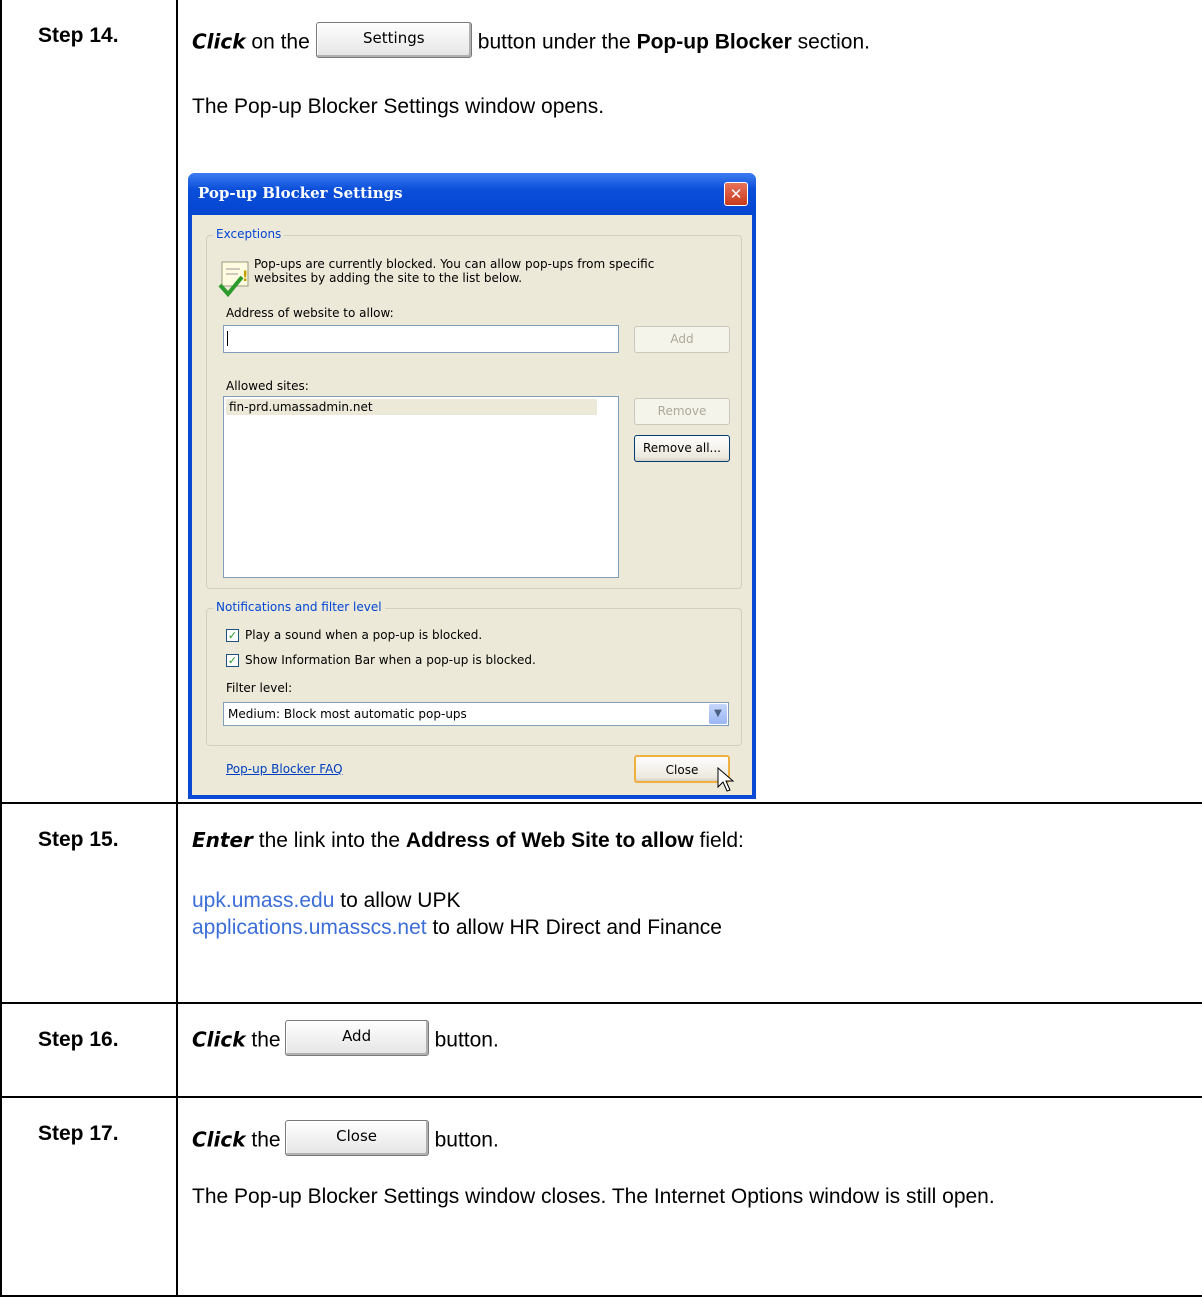 The width and height of the screenshot is (1202, 1297). Describe the element at coordinates (310, 313) in the screenshot. I see `address-label: Address of website to allow:` at that location.